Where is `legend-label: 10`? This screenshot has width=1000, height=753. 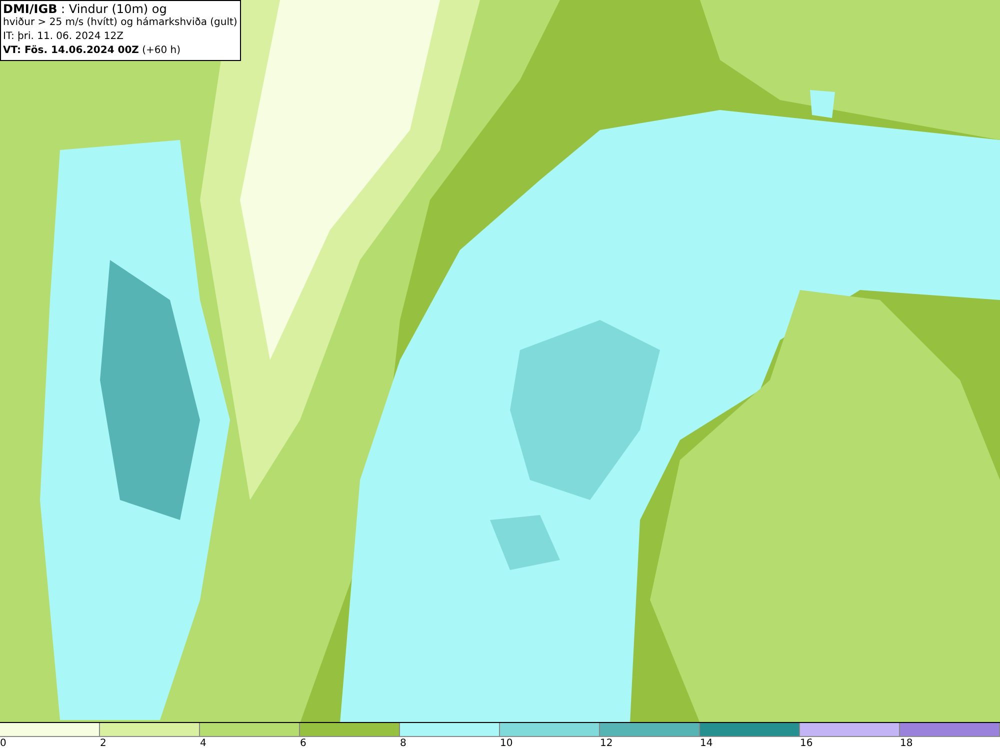 legend-label: 10 is located at coordinates (506, 743).